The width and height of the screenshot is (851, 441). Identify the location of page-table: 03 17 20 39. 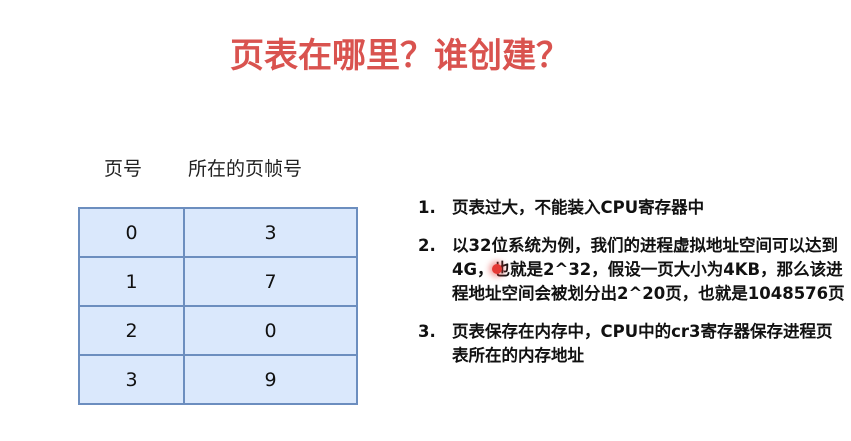
(218, 306).